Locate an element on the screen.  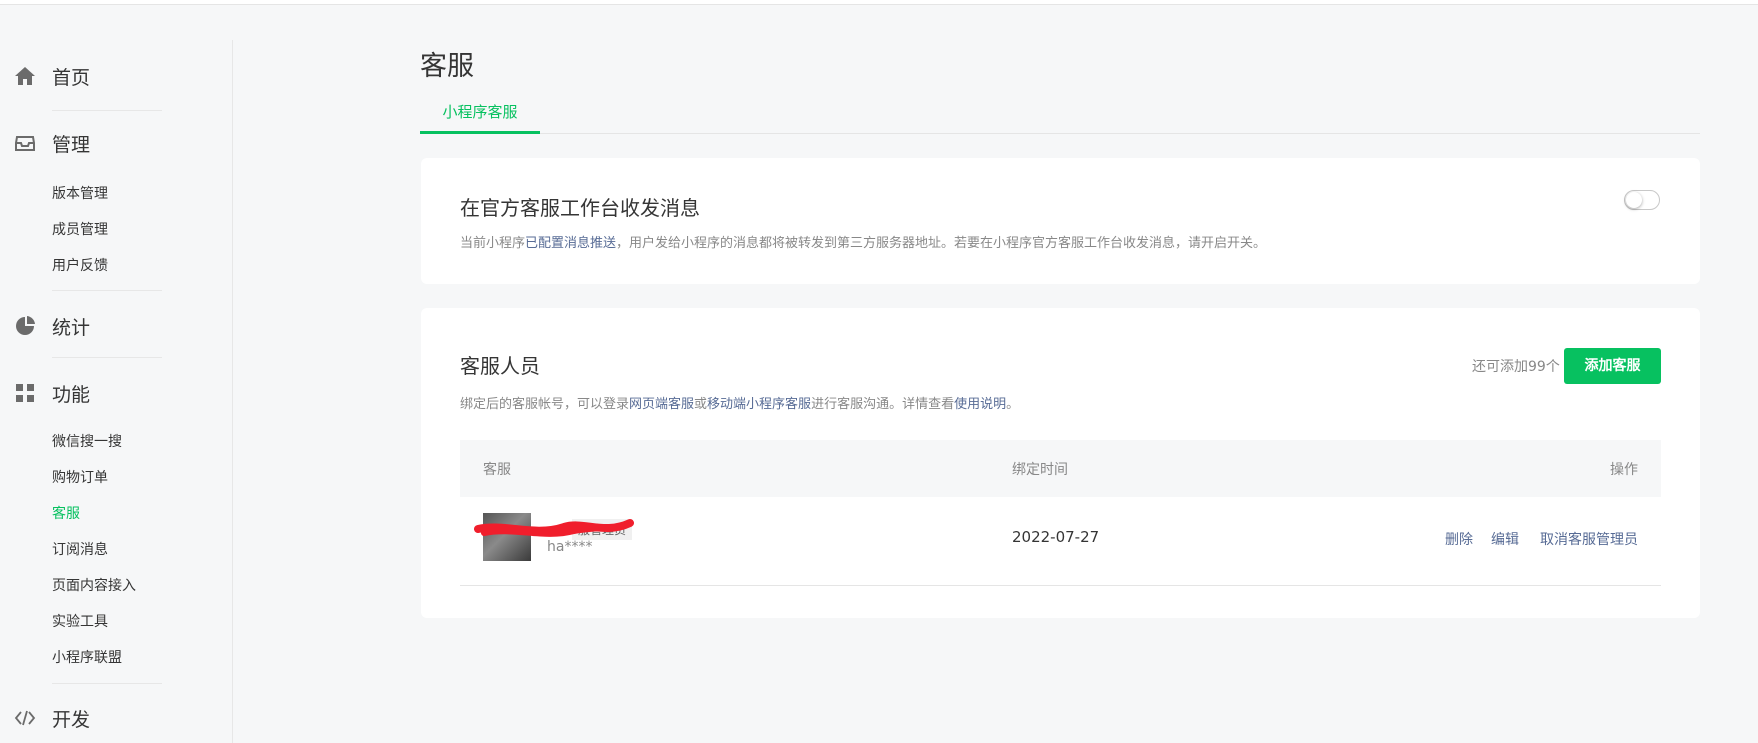
tab-bar: 小程序客服 is located at coordinates (1060, 117).